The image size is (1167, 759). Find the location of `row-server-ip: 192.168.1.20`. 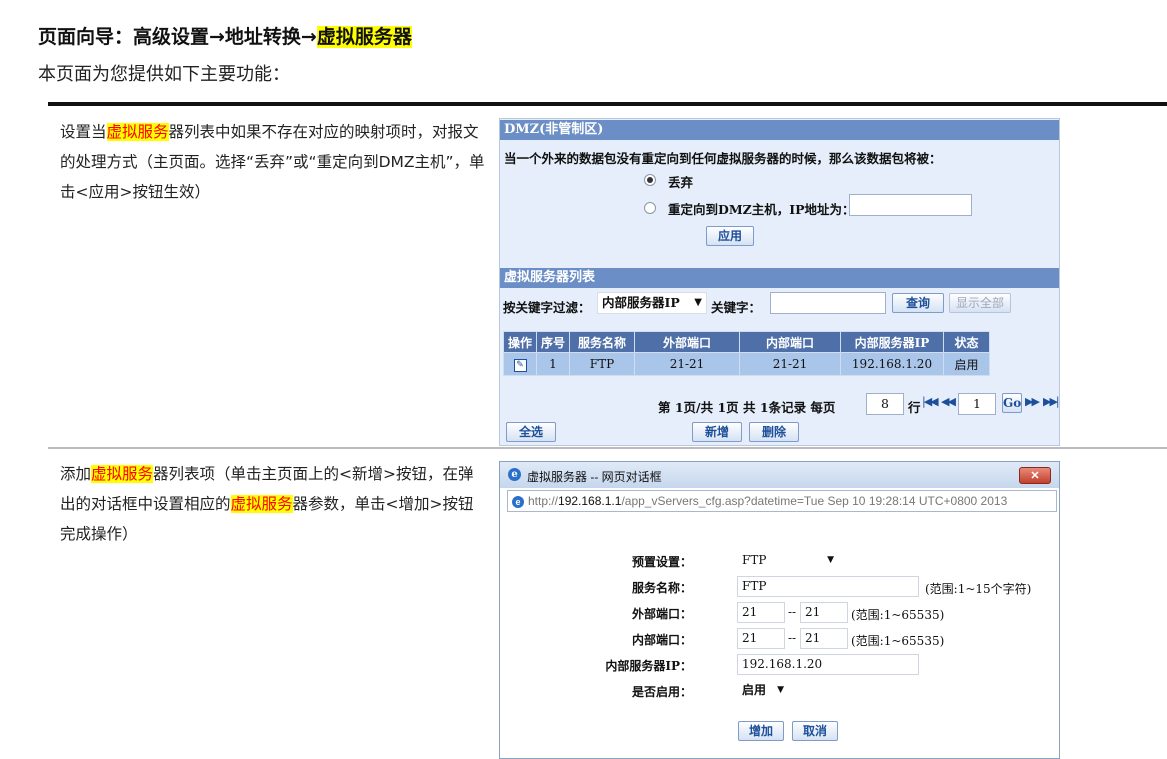

row-server-ip: 192.168.1.20 is located at coordinates (892, 364).